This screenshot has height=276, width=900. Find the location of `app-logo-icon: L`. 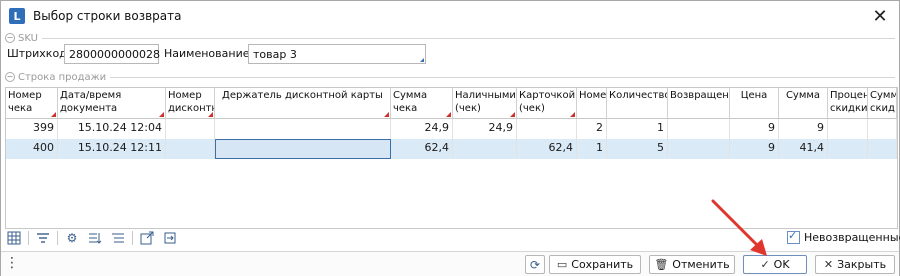

app-logo-icon: L is located at coordinates (17, 16).